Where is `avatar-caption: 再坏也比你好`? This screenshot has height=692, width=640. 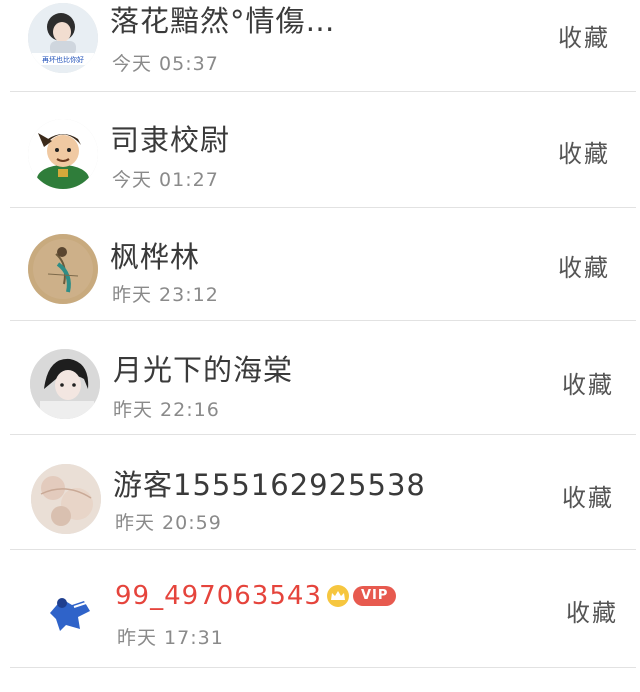
avatar-caption: 再坏也比你好 is located at coordinates (63, 59).